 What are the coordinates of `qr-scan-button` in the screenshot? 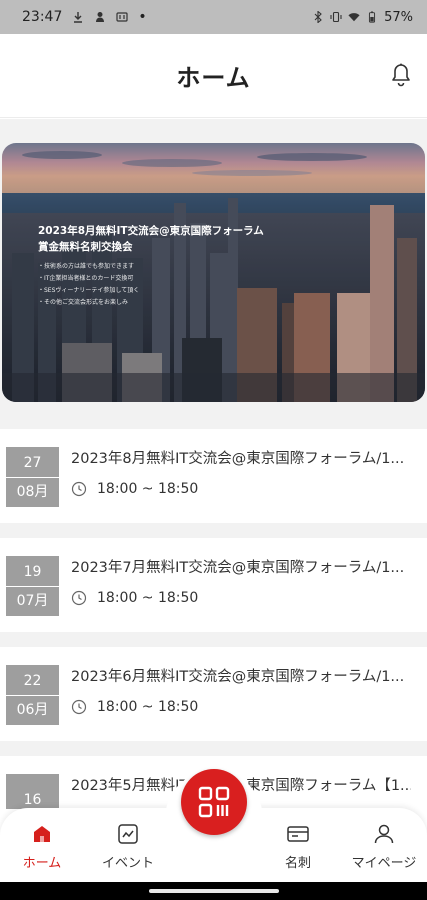 It's located at (214, 802).